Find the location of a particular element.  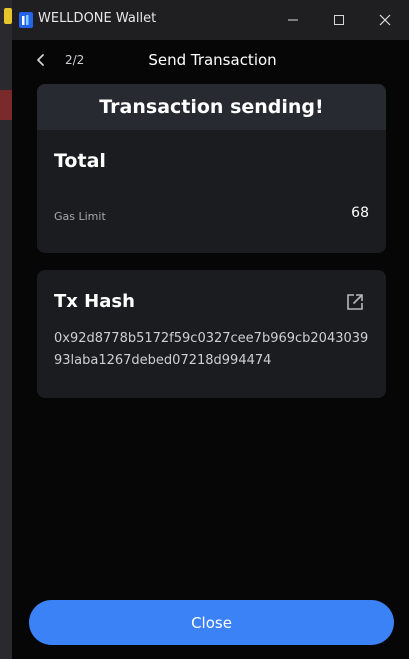

gas-limit-label: Gas Limit is located at coordinates (80, 216).